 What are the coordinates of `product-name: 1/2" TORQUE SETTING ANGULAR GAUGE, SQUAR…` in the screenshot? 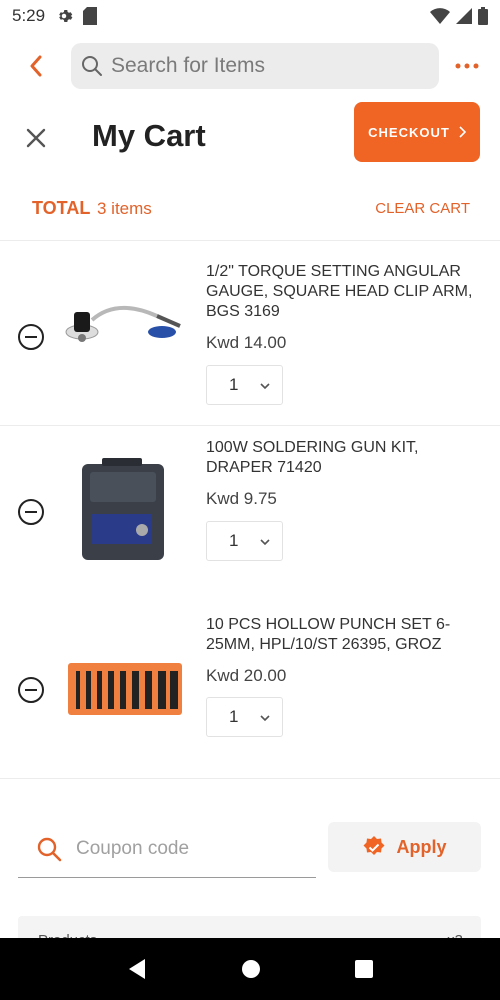 It's located at (346, 292).